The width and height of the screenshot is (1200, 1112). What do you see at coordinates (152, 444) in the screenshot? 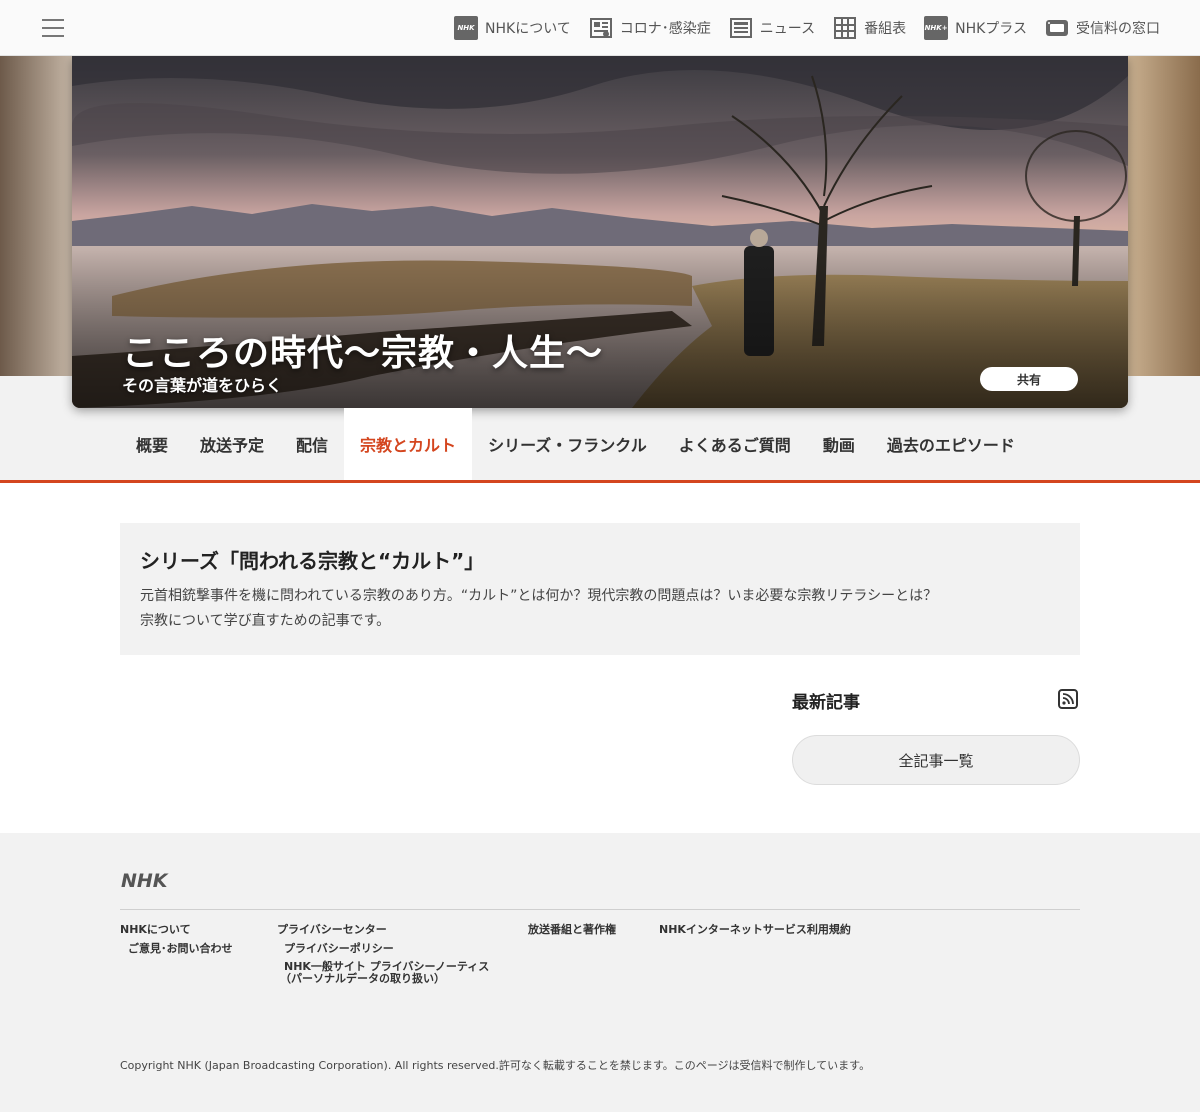
I see `tab-overview: 概要` at bounding box center [152, 444].